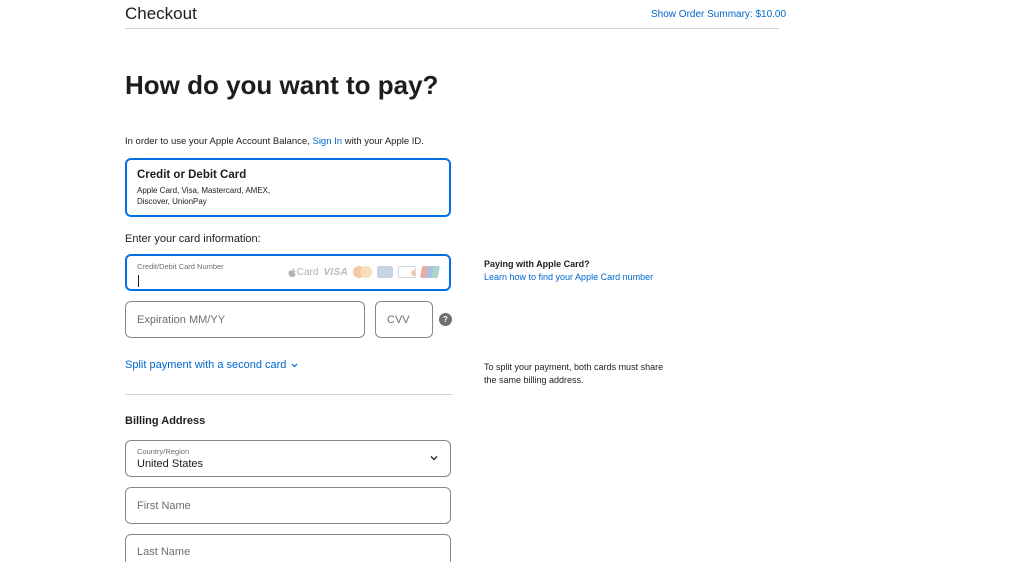  I want to click on apple-card-logo: Card, so click(303, 272).